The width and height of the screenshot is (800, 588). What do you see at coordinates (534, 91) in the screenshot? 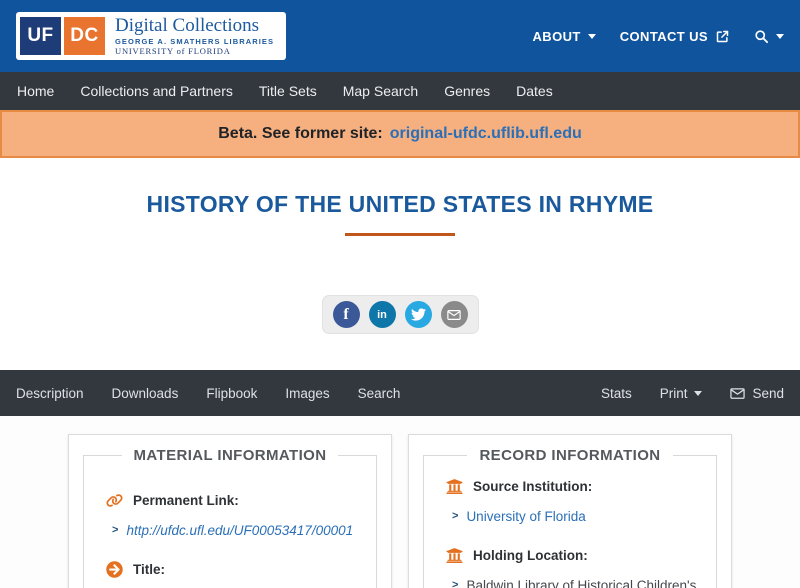
I see `nav-dates: Dates` at bounding box center [534, 91].